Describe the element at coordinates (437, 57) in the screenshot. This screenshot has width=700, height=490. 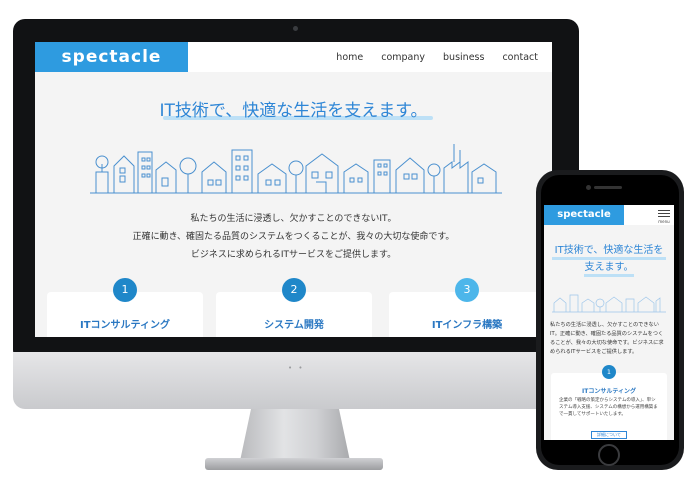
I see `desktop-nav: home company business contact` at that location.